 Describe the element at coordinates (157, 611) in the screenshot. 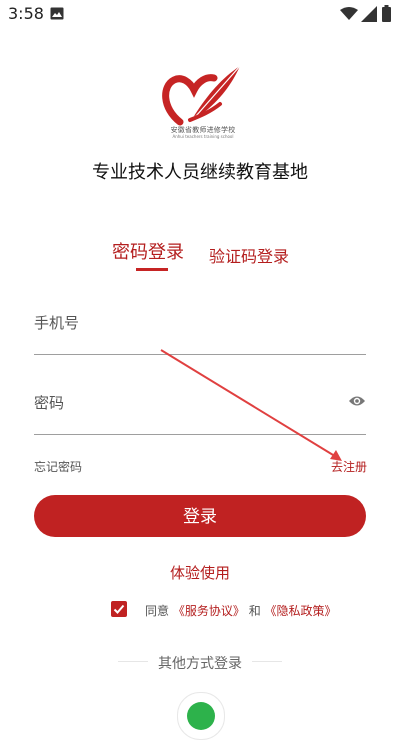

I see `agree-label: 同意` at that location.